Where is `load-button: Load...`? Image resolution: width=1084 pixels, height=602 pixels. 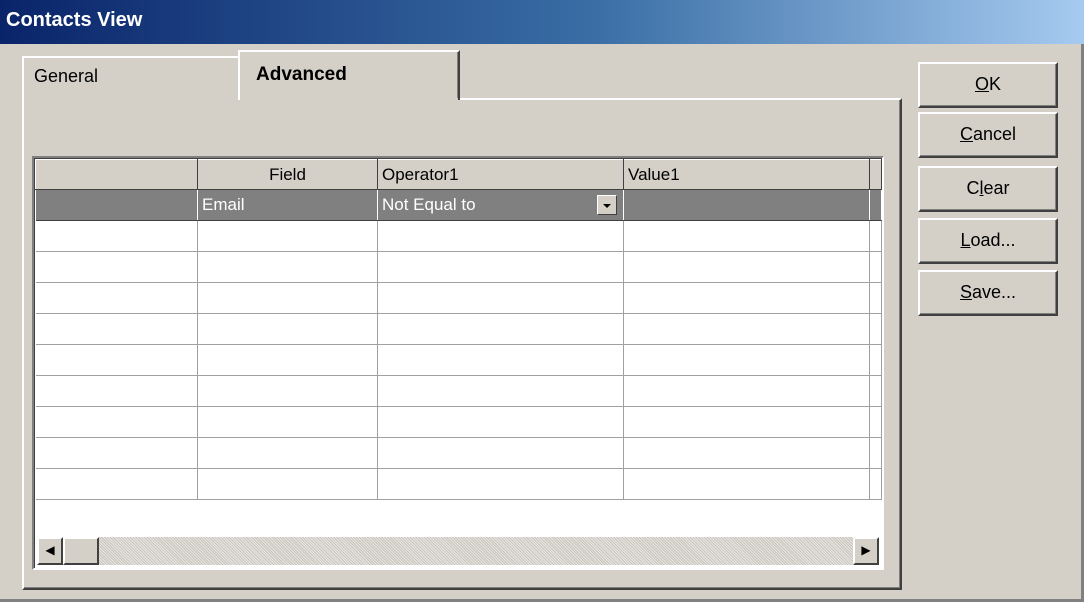 load-button: Load... is located at coordinates (988, 241).